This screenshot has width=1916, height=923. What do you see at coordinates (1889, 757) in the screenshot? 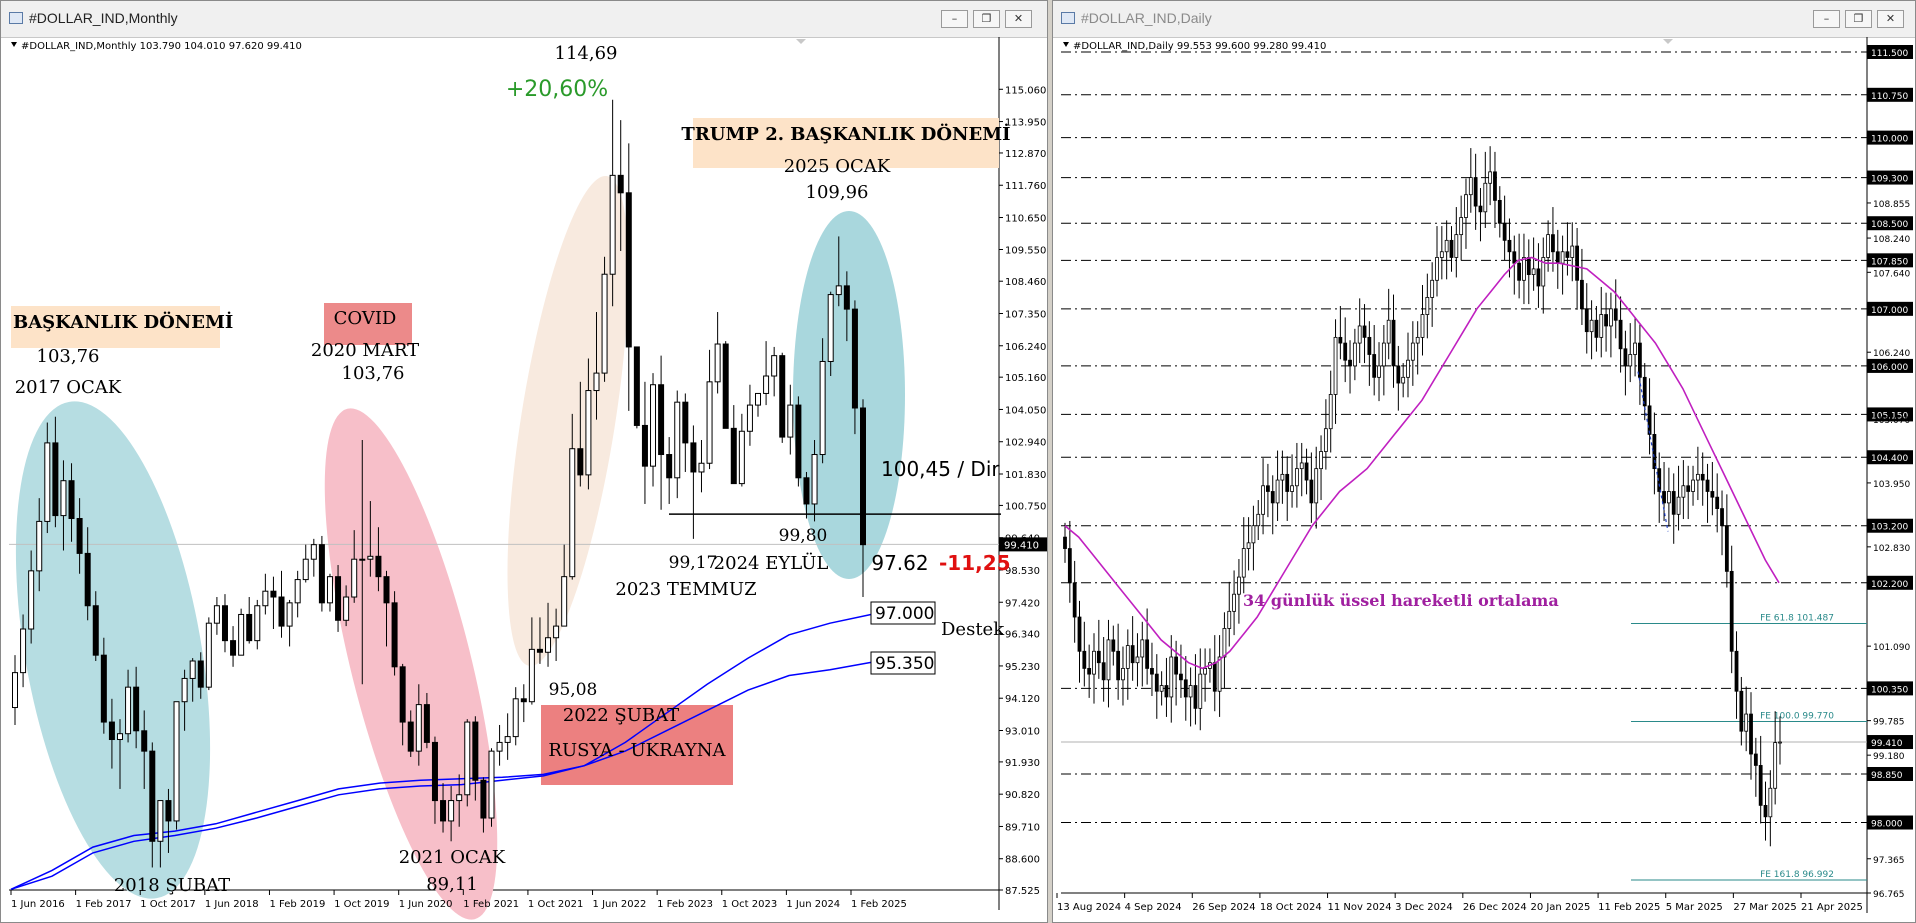
I see `y-tick-label: 99.180` at bounding box center [1889, 757].